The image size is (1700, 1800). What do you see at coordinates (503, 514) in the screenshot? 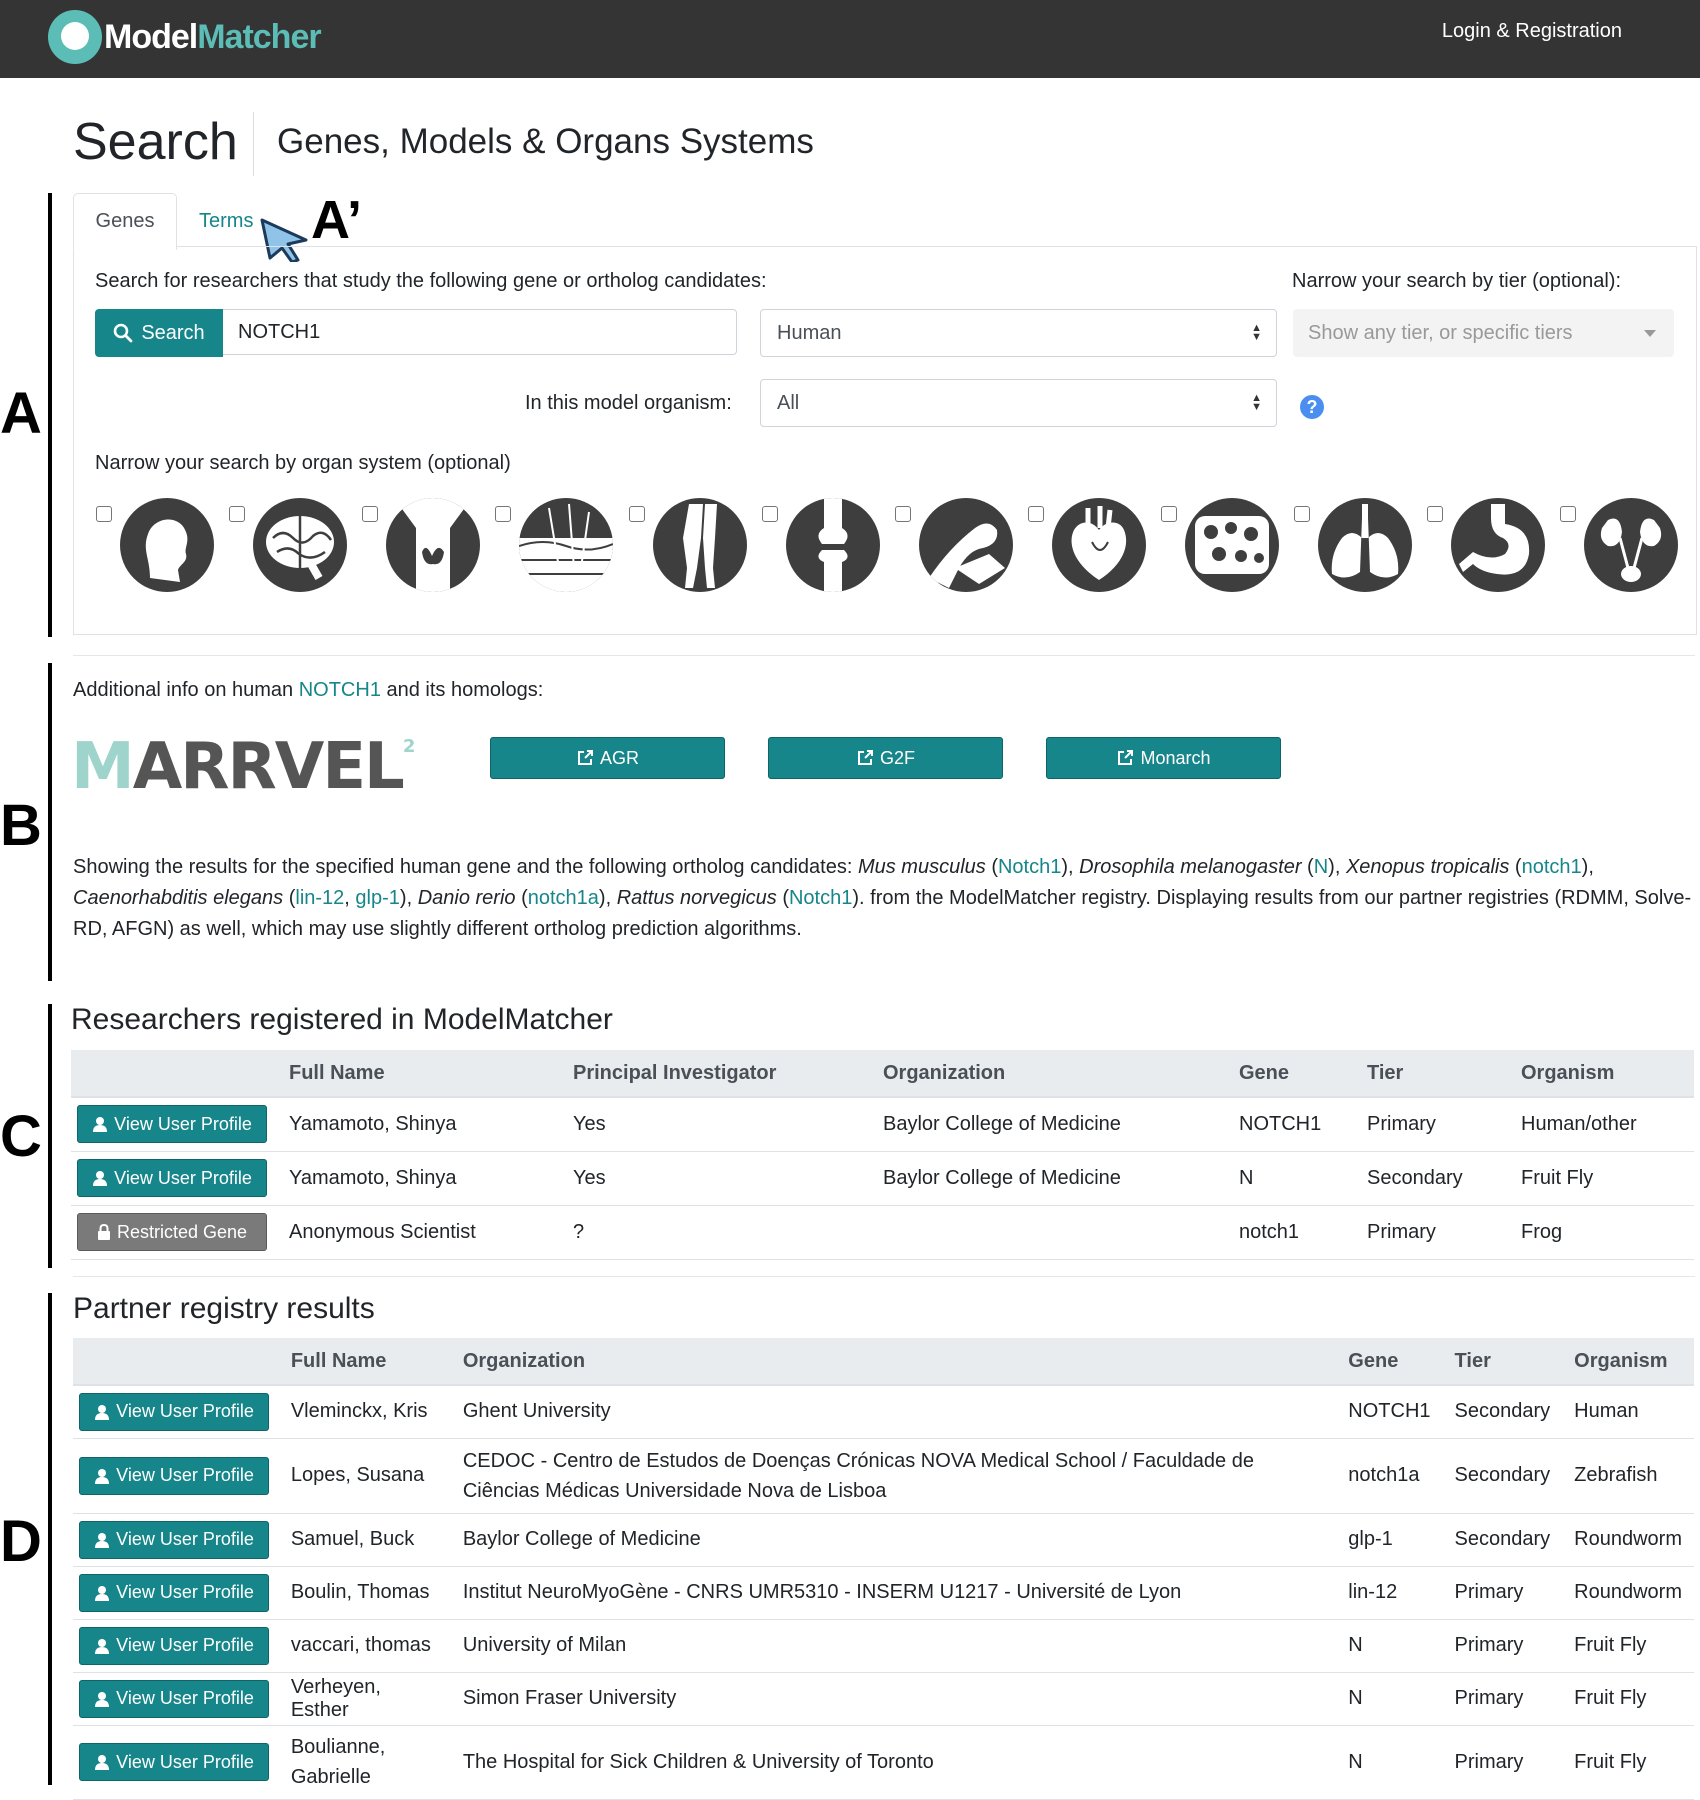
I see `organ-checkbox-skin` at bounding box center [503, 514].